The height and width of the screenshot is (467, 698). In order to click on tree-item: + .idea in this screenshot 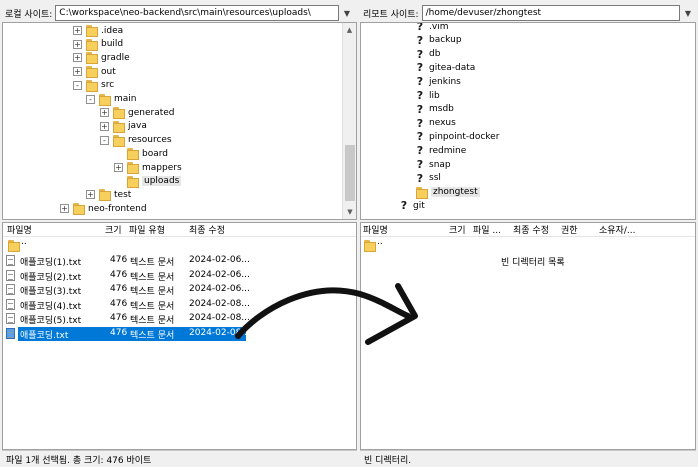, I will do `click(98, 30)`.